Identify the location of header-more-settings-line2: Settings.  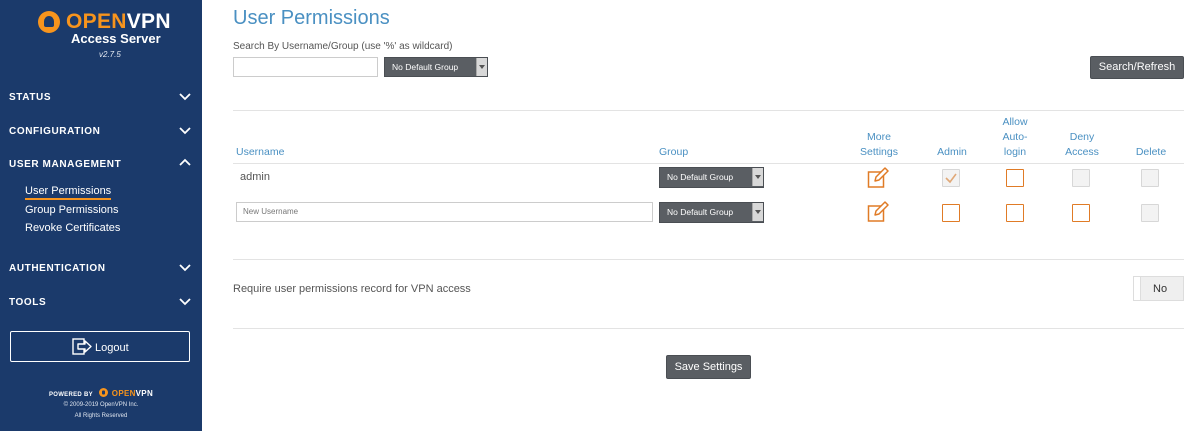
(879, 152).